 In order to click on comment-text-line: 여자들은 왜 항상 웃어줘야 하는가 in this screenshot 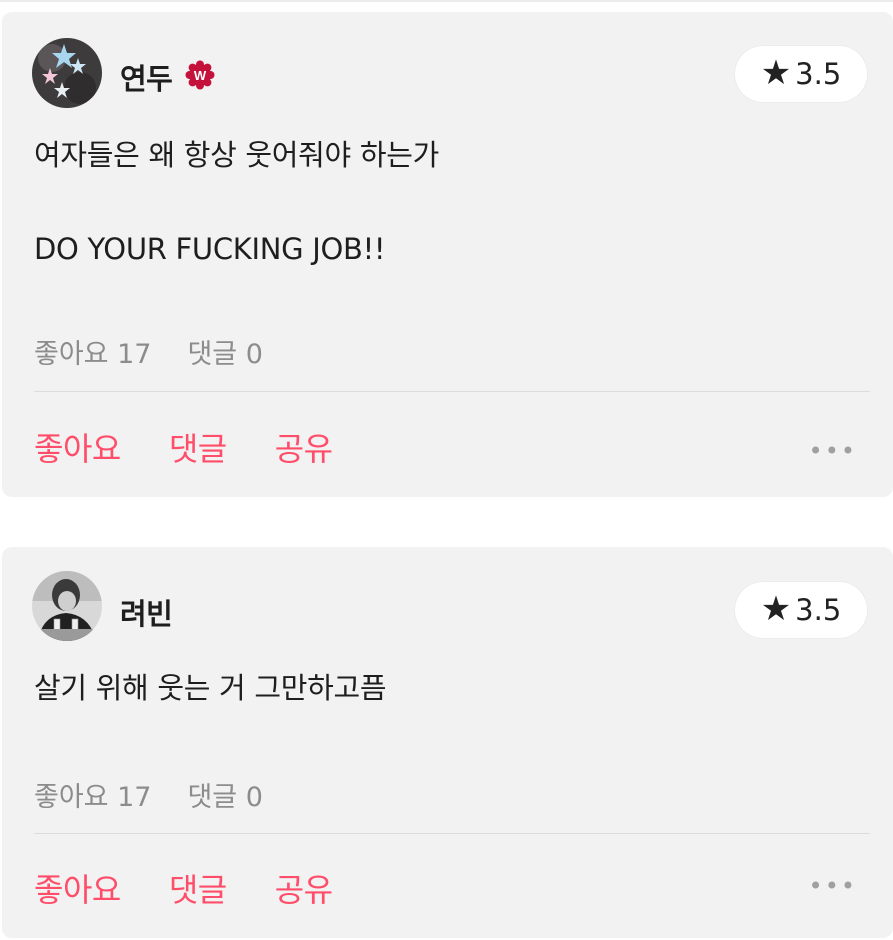, I will do `click(236, 155)`.